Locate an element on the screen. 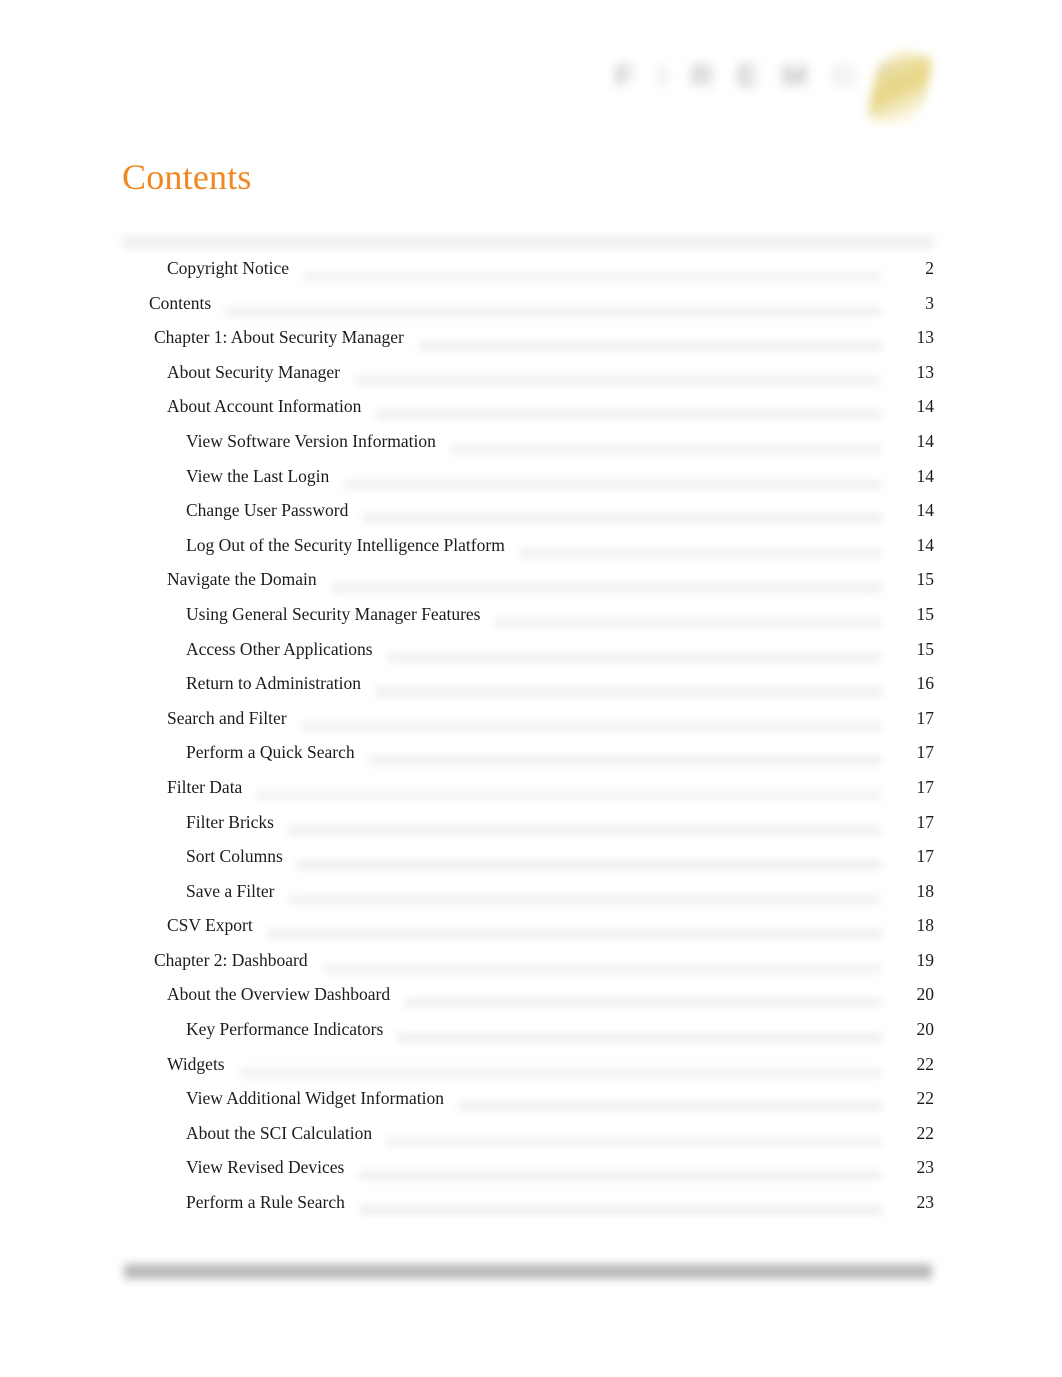  toc-entry: View Software Version Information 14 is located at coordinates (528, 448).